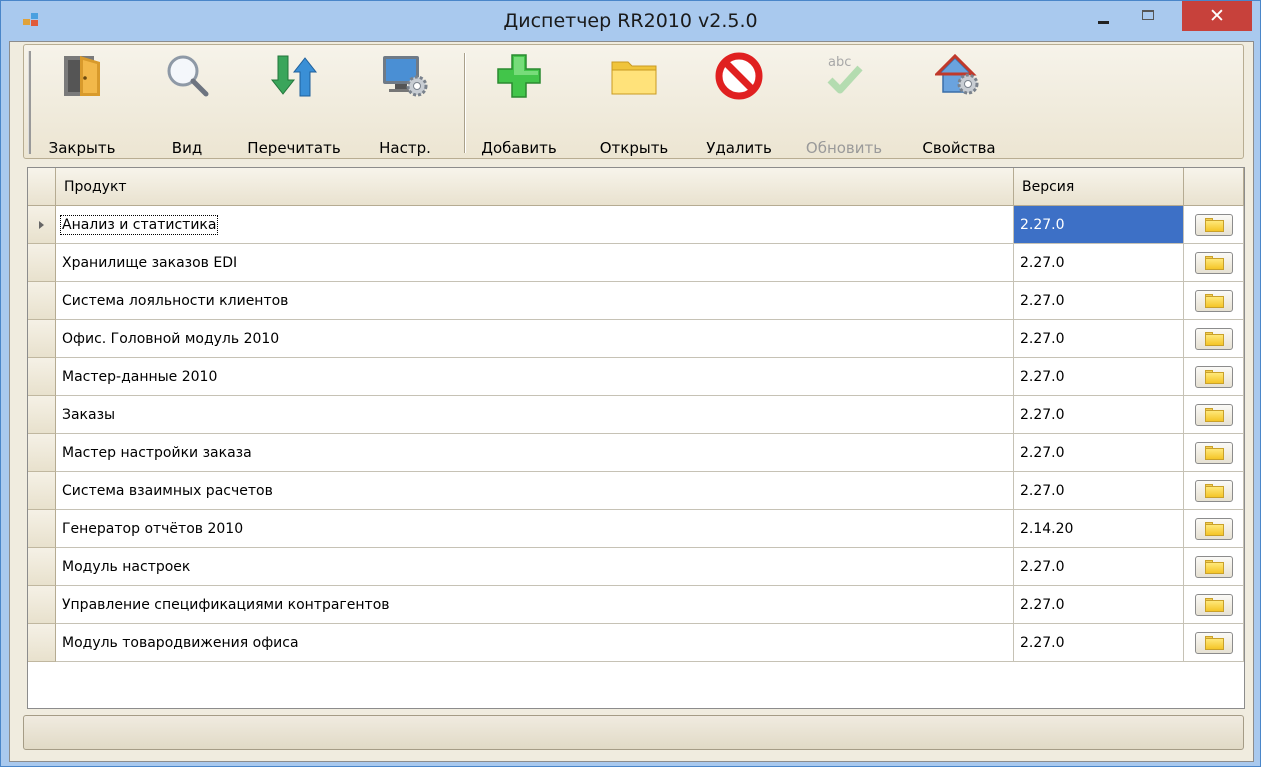  What do you see at coordinates (535, 377) in the screenshot?
I see `product-cell: Мастер-данные 2010` at bounding box center [535, 377].